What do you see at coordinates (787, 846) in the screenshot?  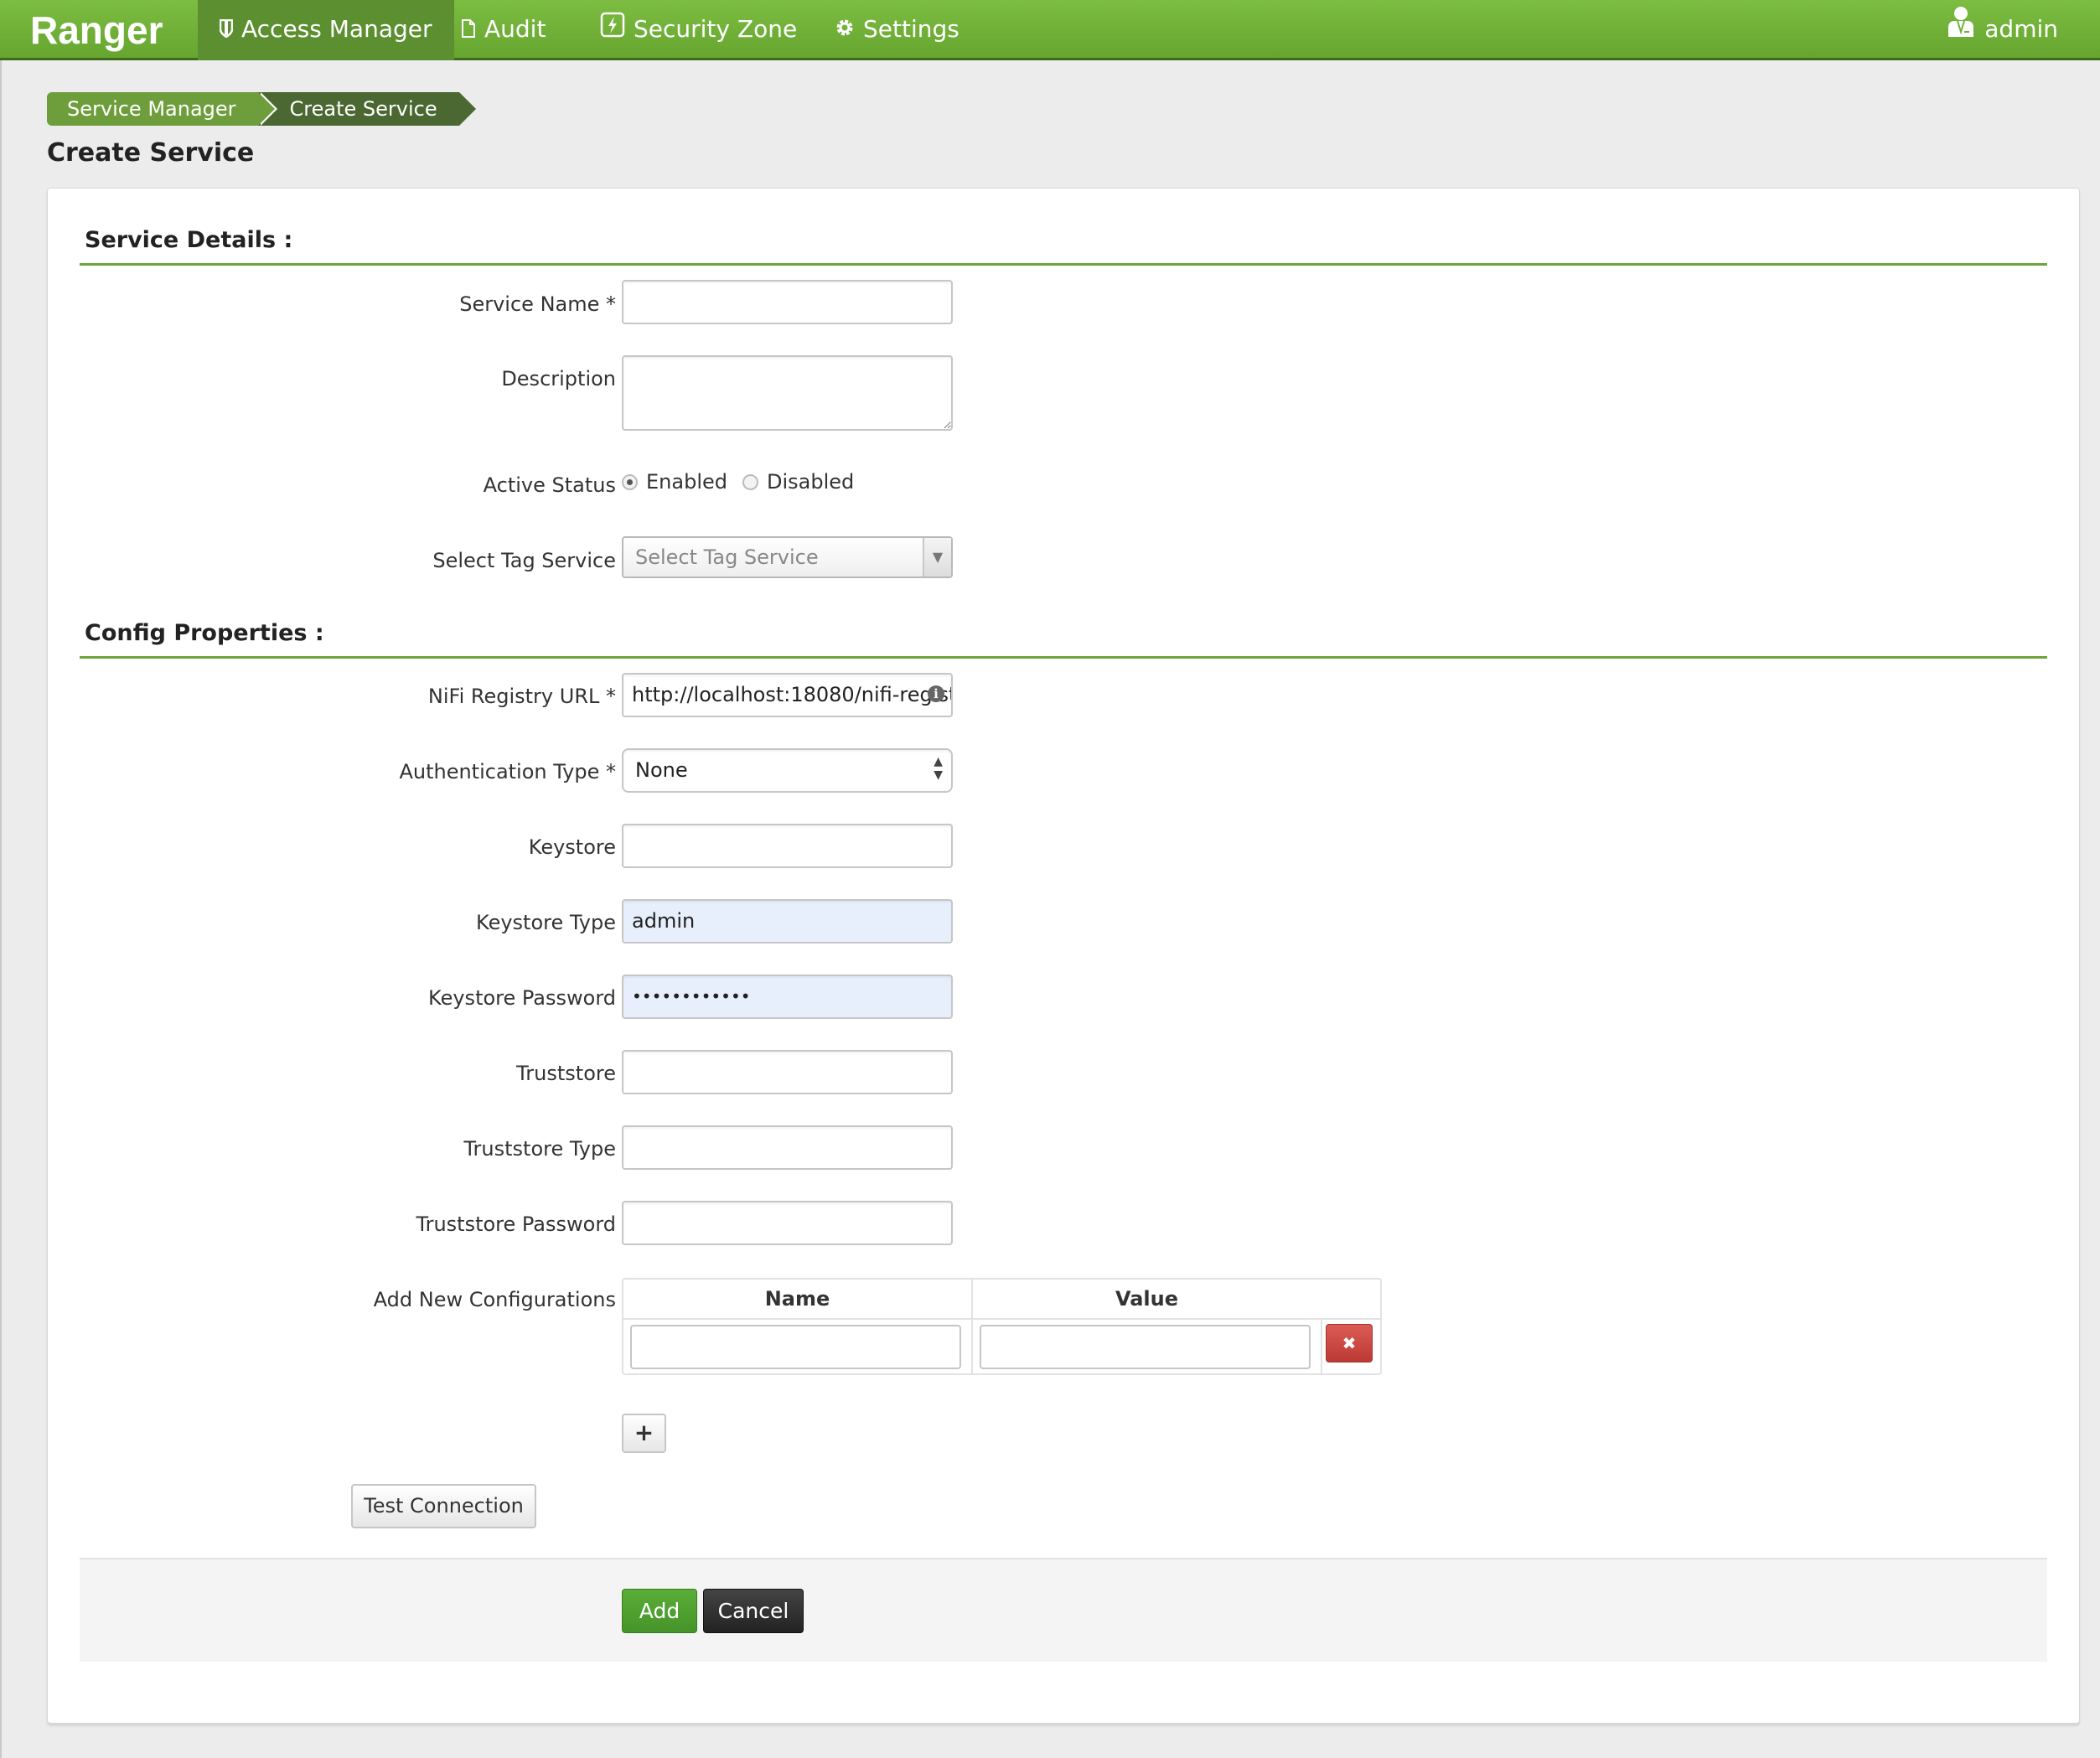 I see `keystore-input` at bounding box center [787, 846].